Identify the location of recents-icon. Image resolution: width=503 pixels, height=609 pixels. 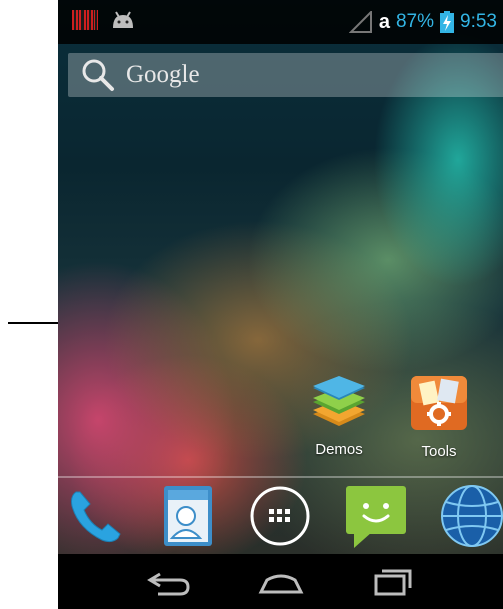
(392, 582).